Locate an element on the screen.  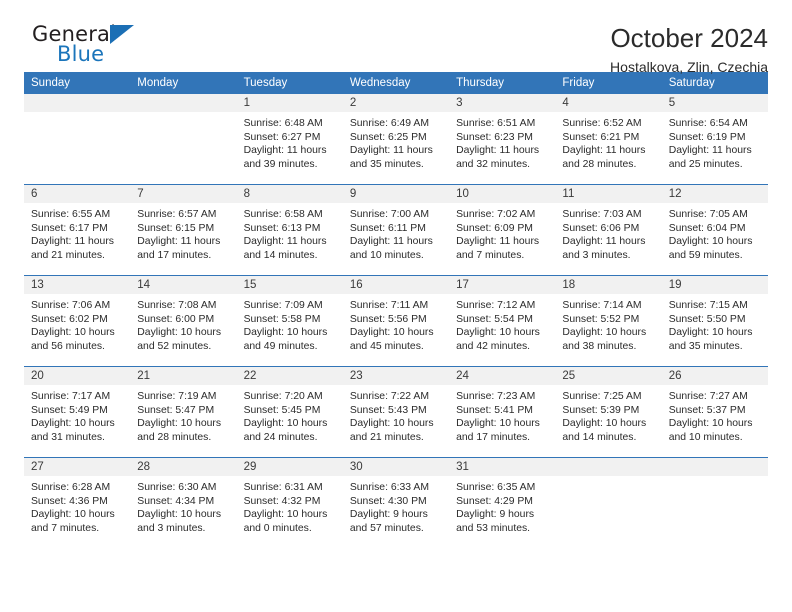
sunrise-time: Sunrise: 6:28 AM is located at coordinates (71, 487).